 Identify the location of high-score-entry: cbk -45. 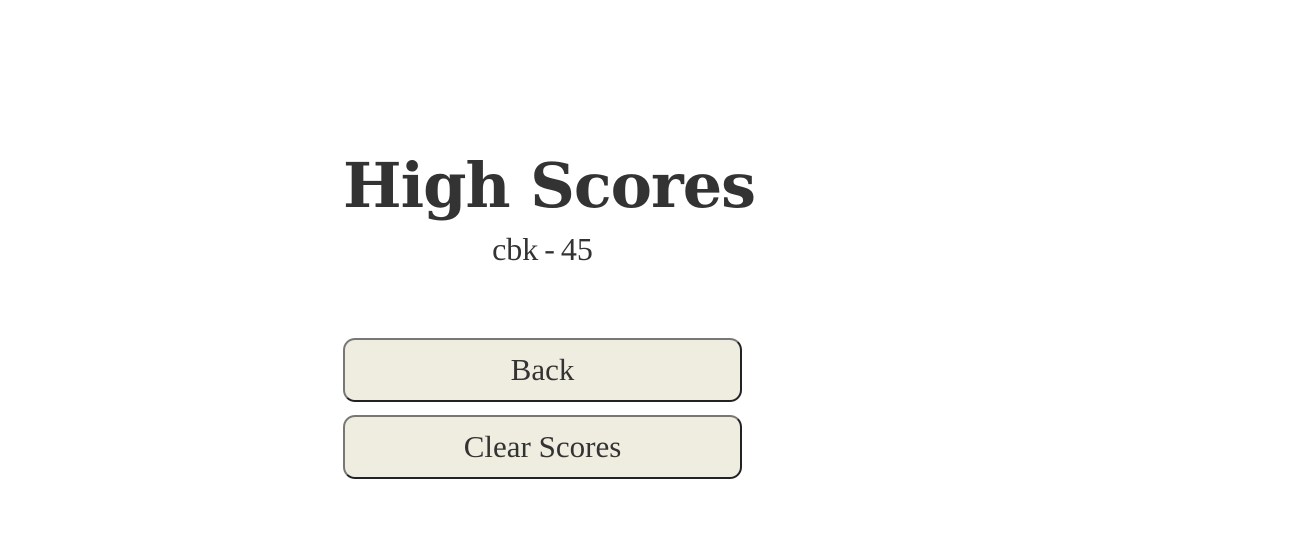
(542, 249).